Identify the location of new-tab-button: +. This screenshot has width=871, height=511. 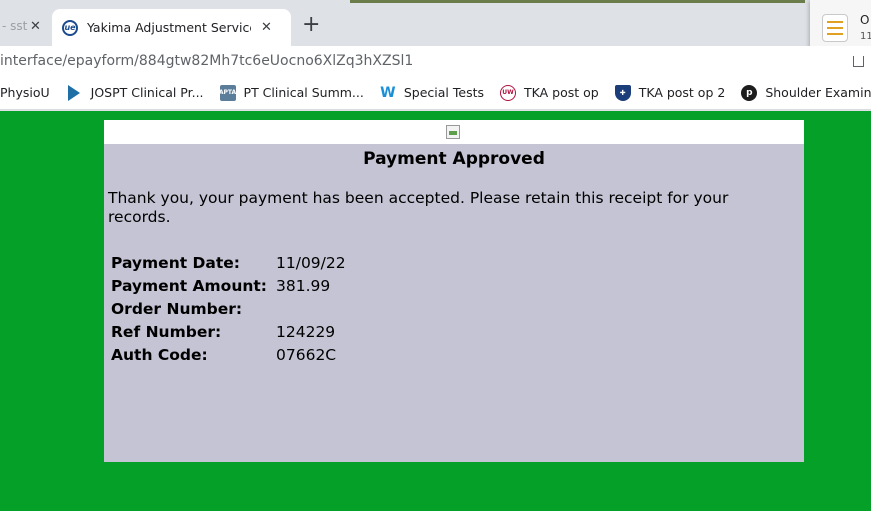
(311, 25).